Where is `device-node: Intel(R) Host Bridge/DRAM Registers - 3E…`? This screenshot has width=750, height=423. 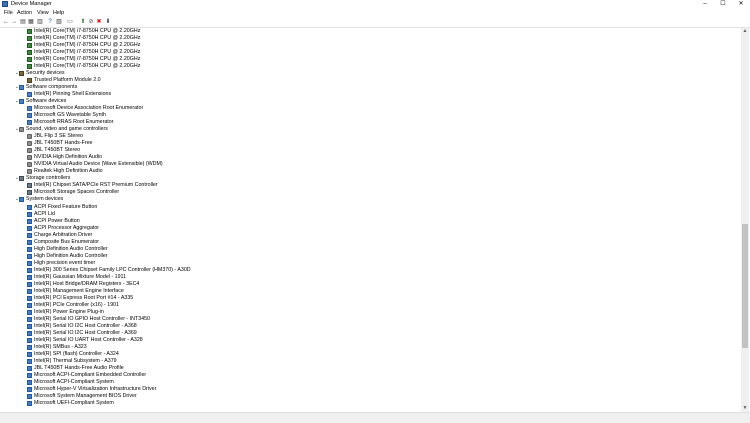
device-node: Intel(R) Host Bridge/DRAM Registers - 3E… is located at coordinates (83, 284).